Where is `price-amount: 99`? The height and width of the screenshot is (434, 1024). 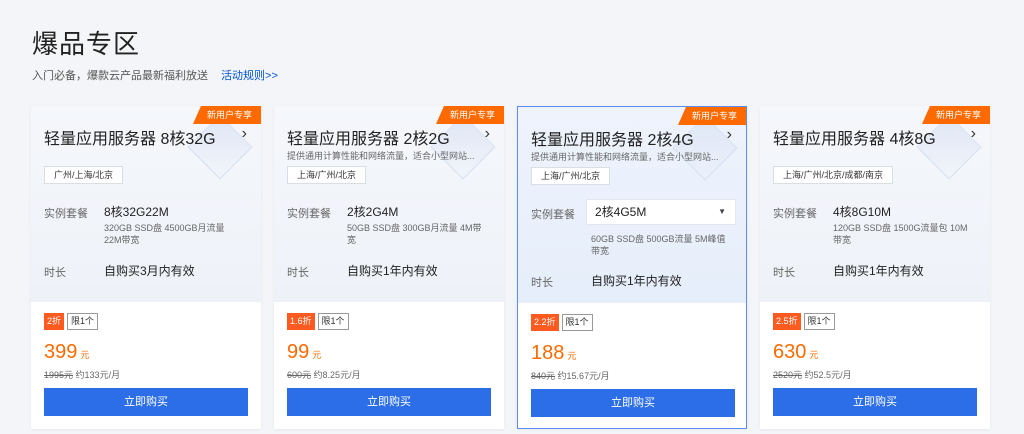
price-amount: 99 is located at coordinates (298, 352).